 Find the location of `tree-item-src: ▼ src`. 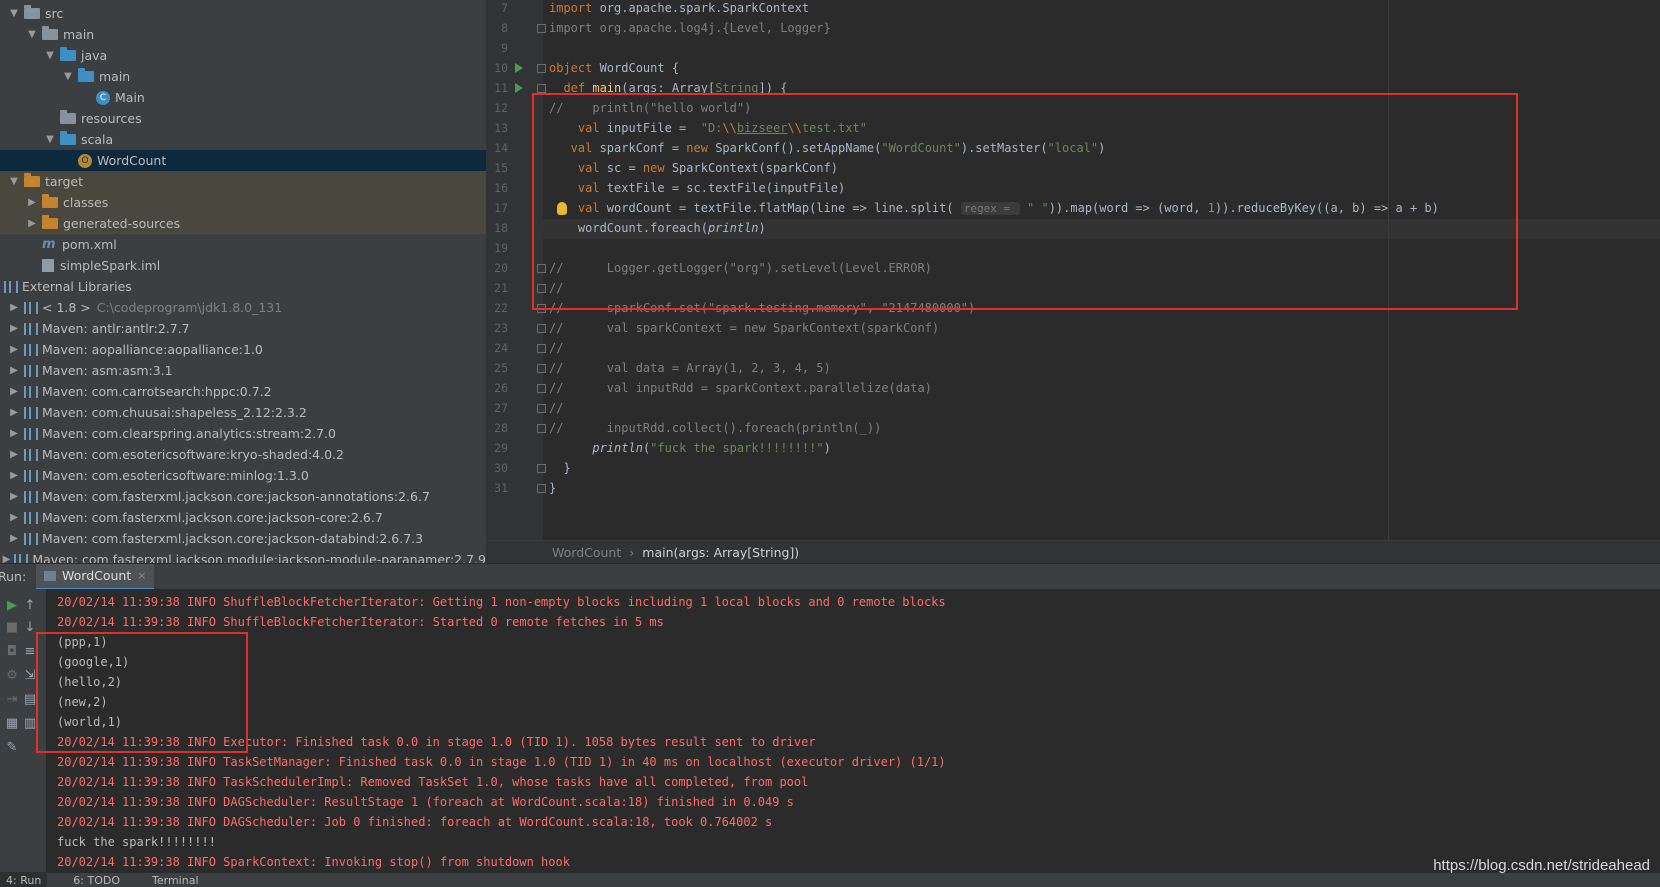

tree-item-src: ▼ src is located at coordinates (243, 13).